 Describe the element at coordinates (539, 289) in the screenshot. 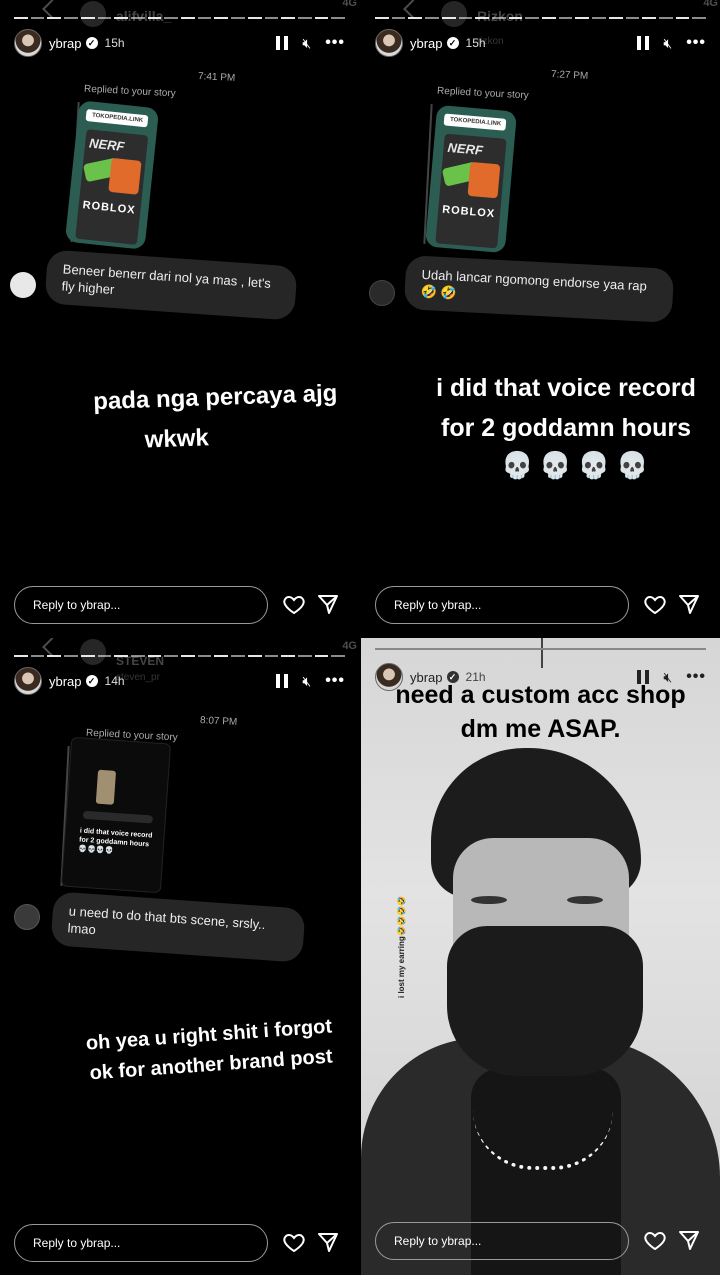

I see `reply-bubble: Udah lancar ngomong endorse yaa rap🤣 🤣` at that location.